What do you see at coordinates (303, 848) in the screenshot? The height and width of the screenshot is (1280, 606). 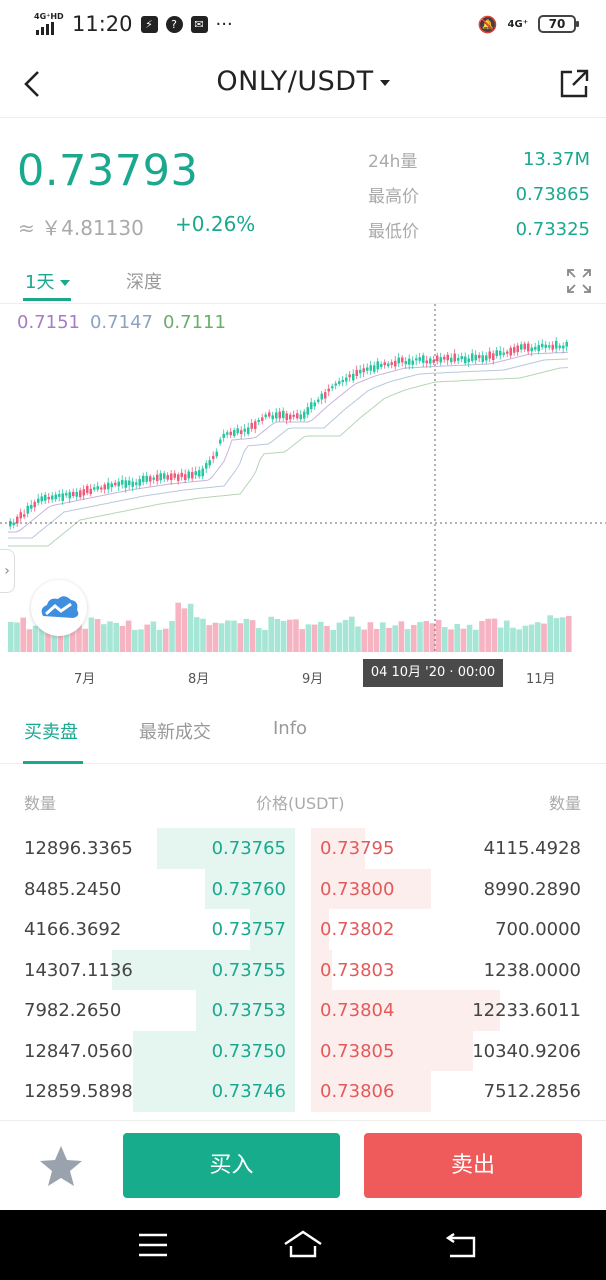 I see `orderbook-row: 12896.3365 0.73765 0.73795 4115.4928` at bounding box center [303, 848].